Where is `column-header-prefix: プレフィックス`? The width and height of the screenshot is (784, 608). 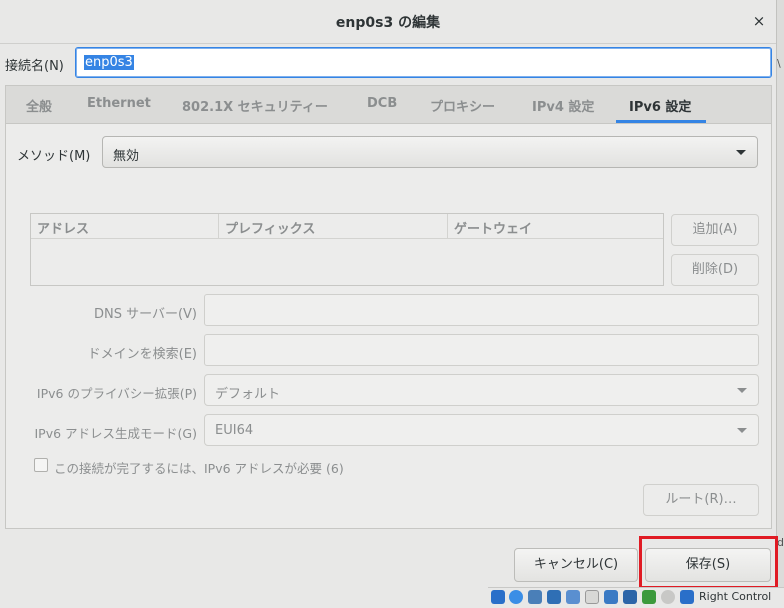
column-header-prefix: プレフィックス is located at coordinates (333, 226).